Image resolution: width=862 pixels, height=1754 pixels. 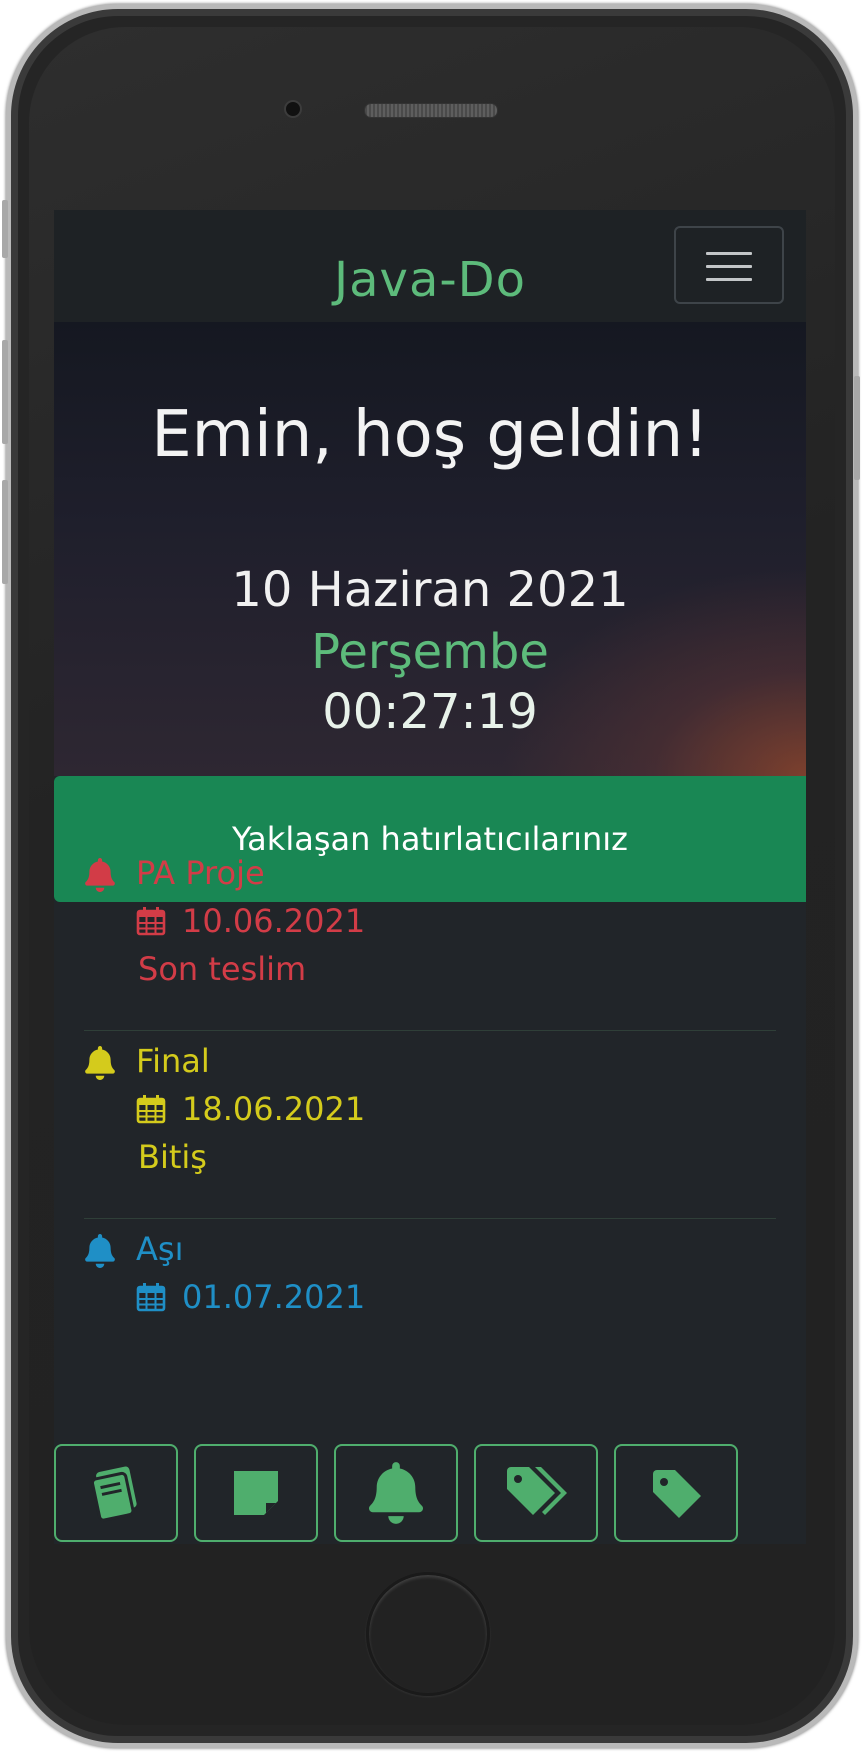 I want to click on nav-tags-button, so click(x=536, y=1493).